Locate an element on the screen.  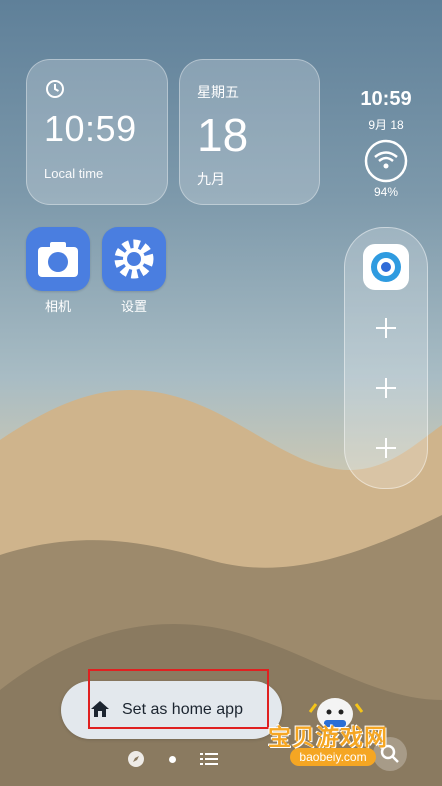
clock-label: Local time is located at coordinates (74, 173).